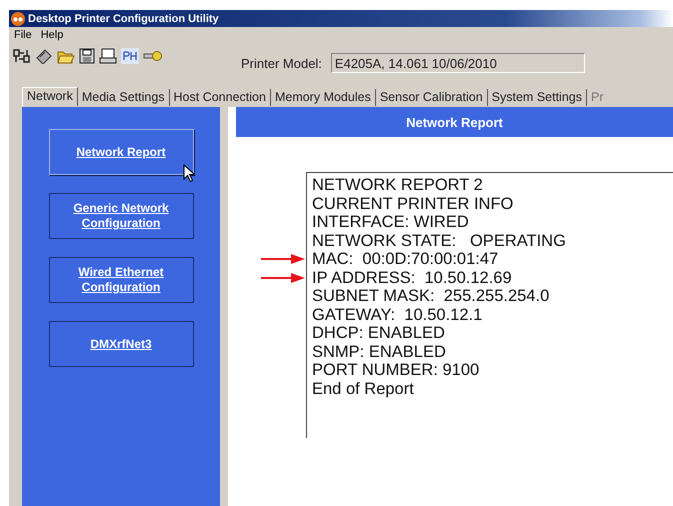  I want to click on report-line: IP ADDRESS: 10.50.12.69, so click(412, 277).